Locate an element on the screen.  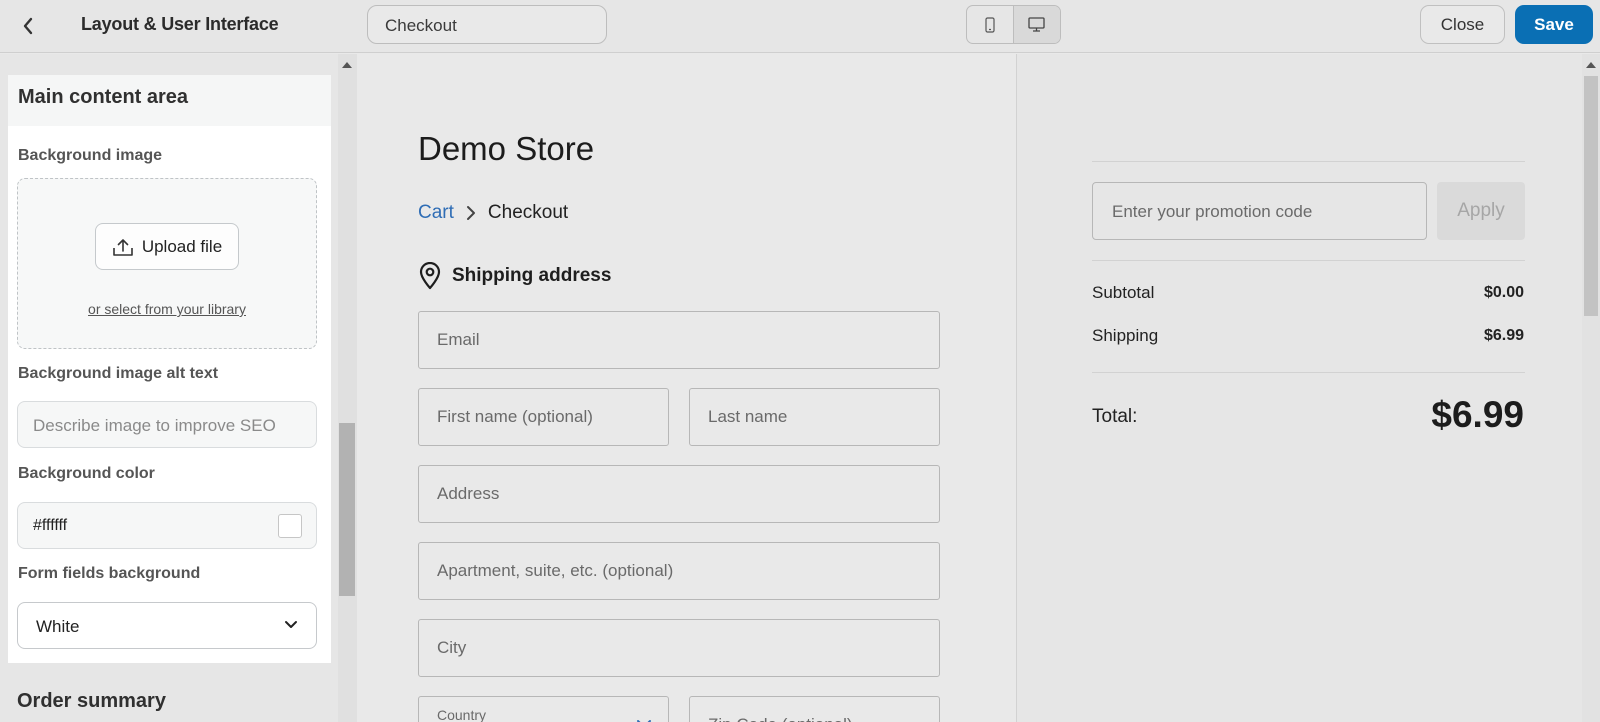
desktop-icon is located at coordinates (1036, 24).